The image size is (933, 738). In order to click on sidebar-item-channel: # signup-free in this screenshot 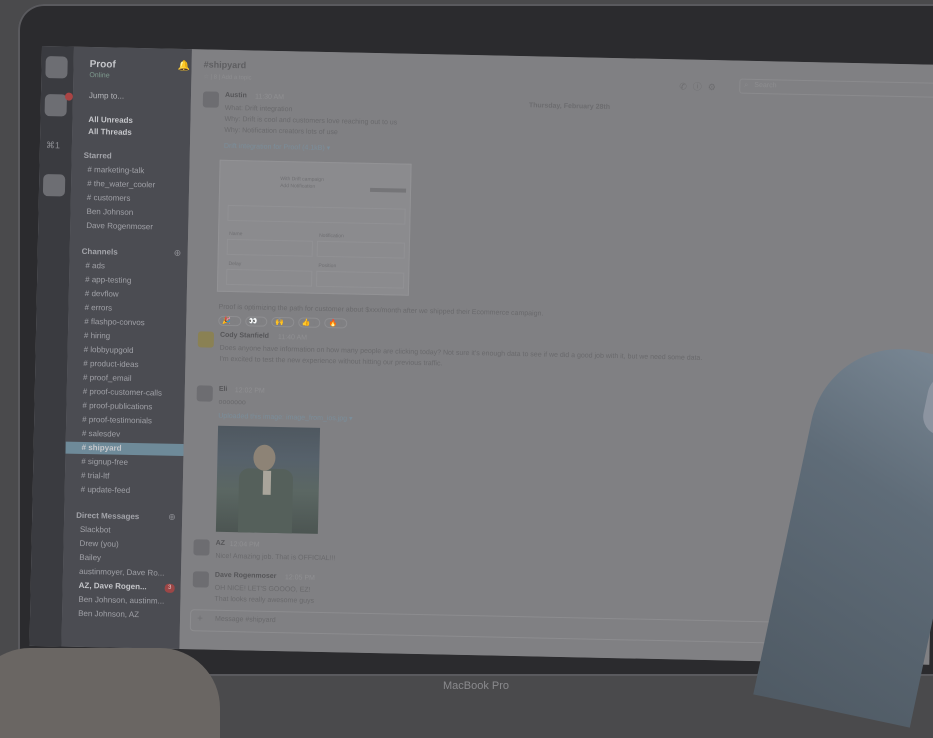, I will do `click(104, 462)`.